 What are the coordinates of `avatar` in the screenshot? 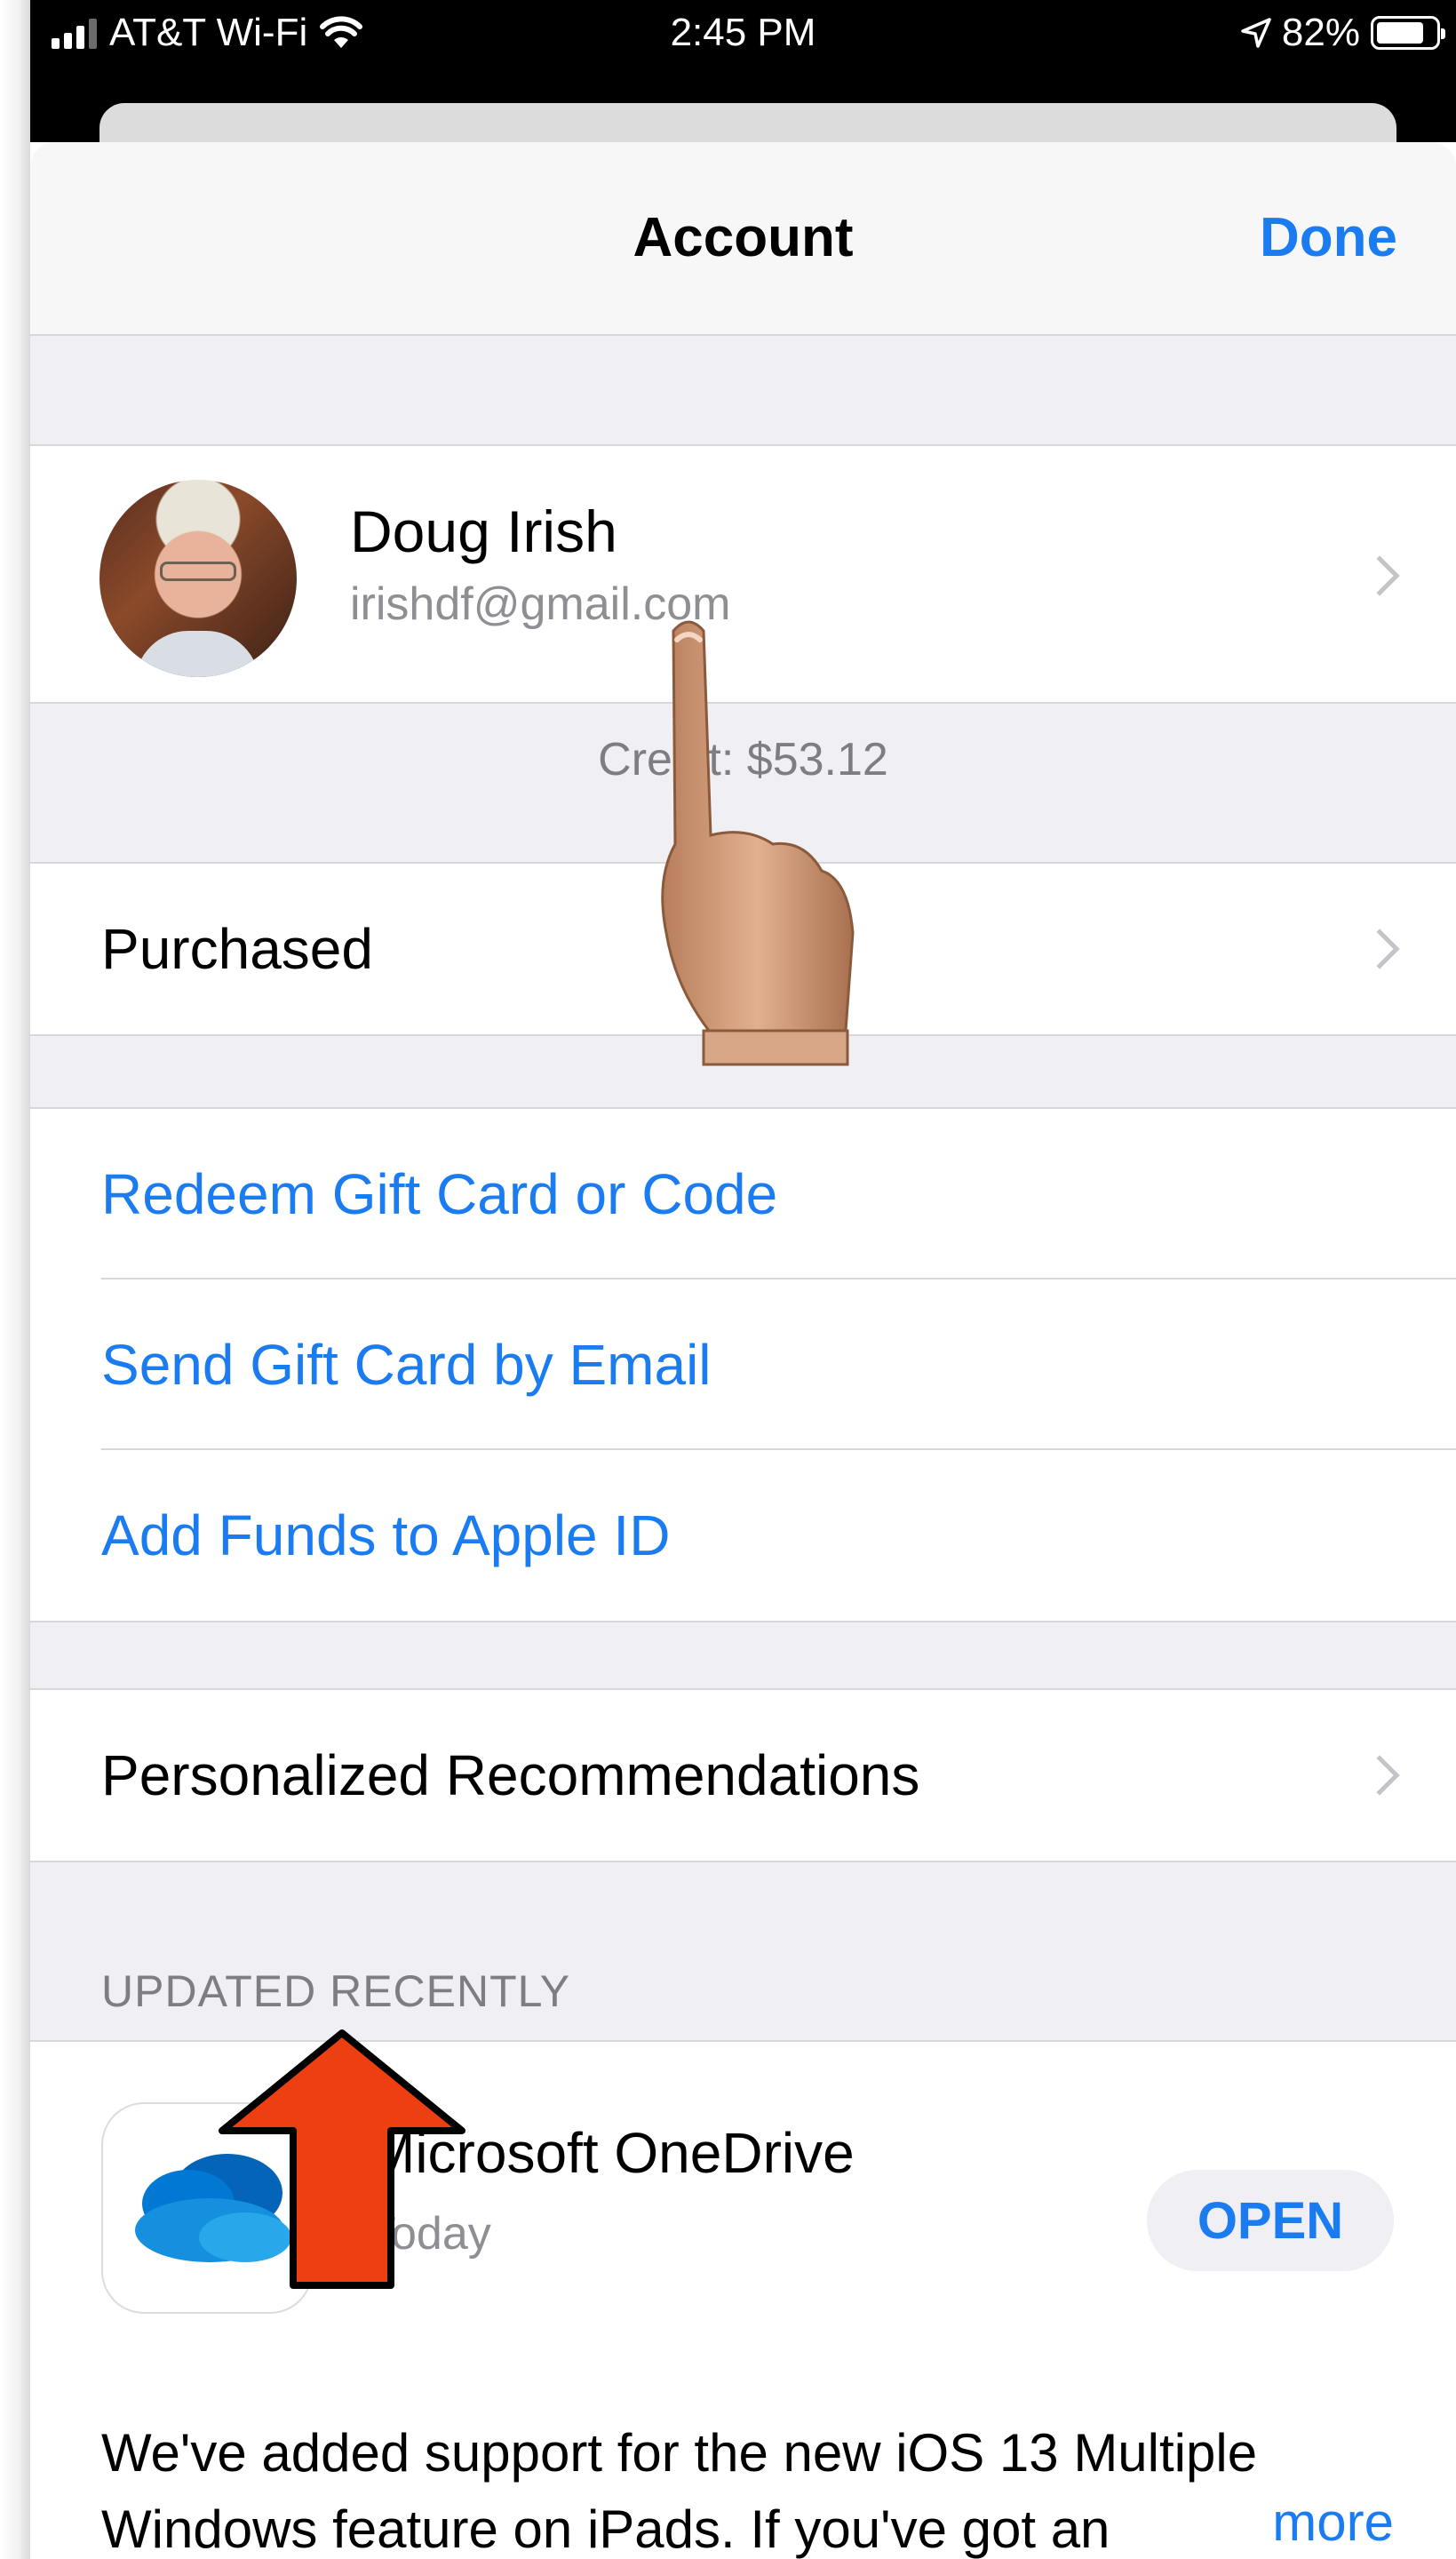 It's located at (198, 578).